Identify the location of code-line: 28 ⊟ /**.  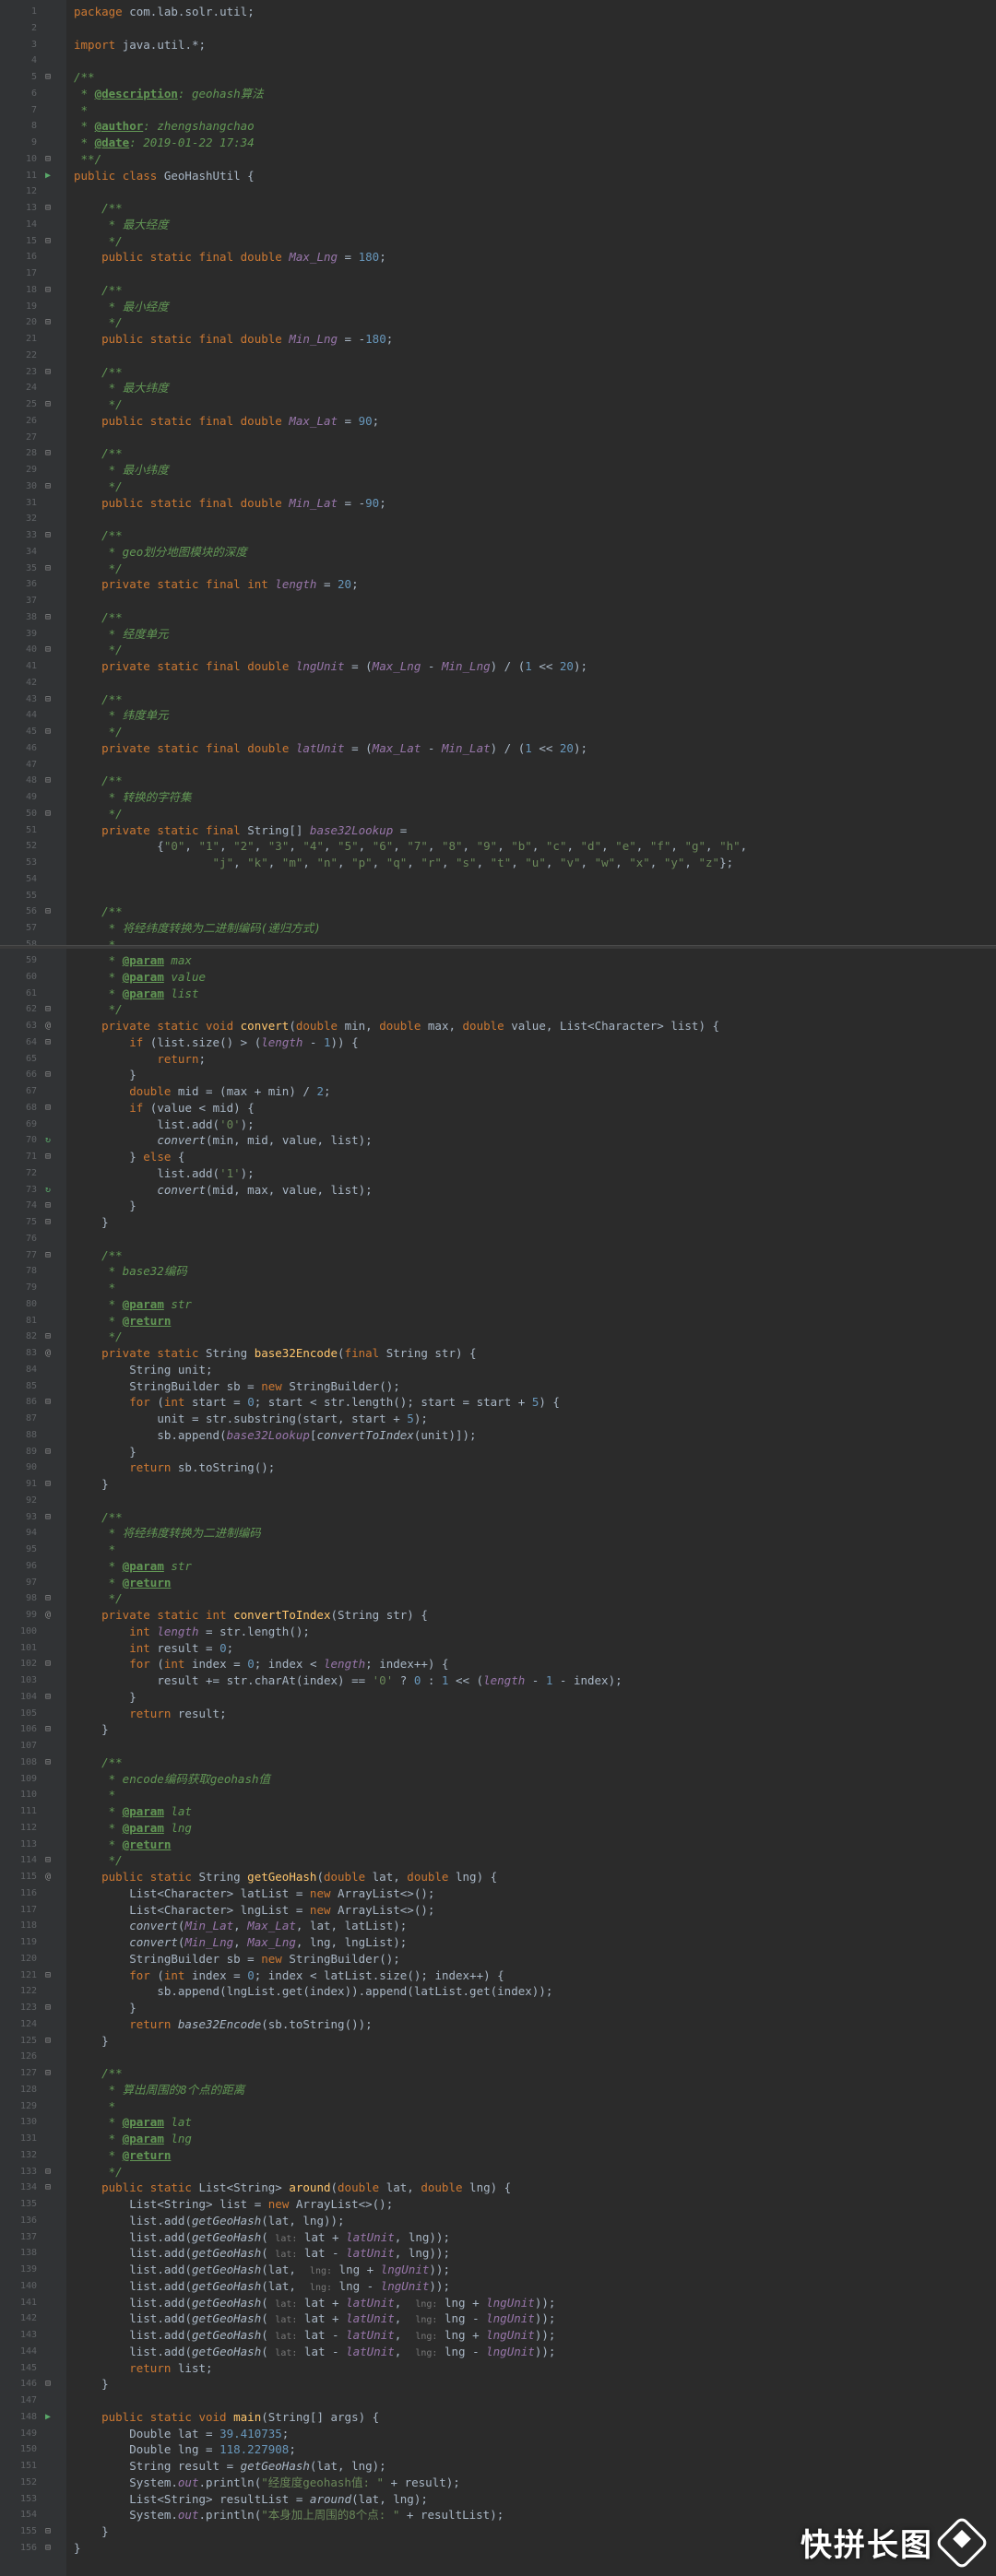
(498, 453).